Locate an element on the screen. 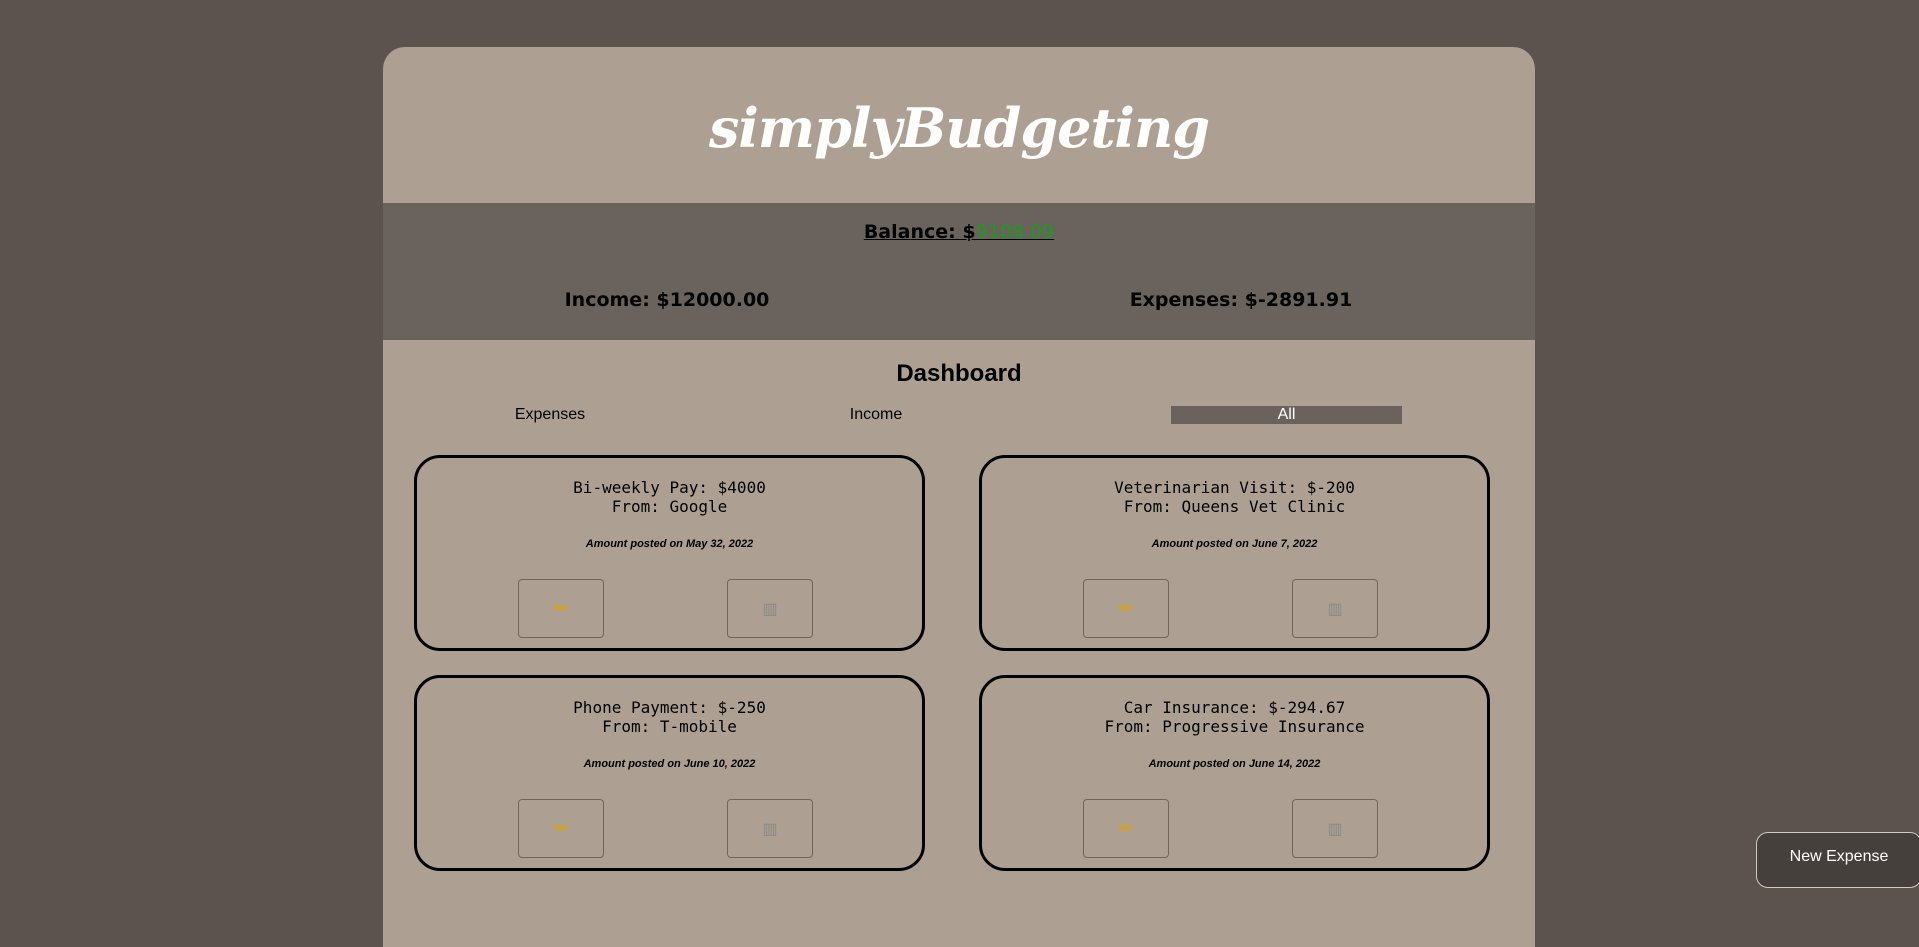  balance-value: 9108.09 is located at coordinates (1015, 232).